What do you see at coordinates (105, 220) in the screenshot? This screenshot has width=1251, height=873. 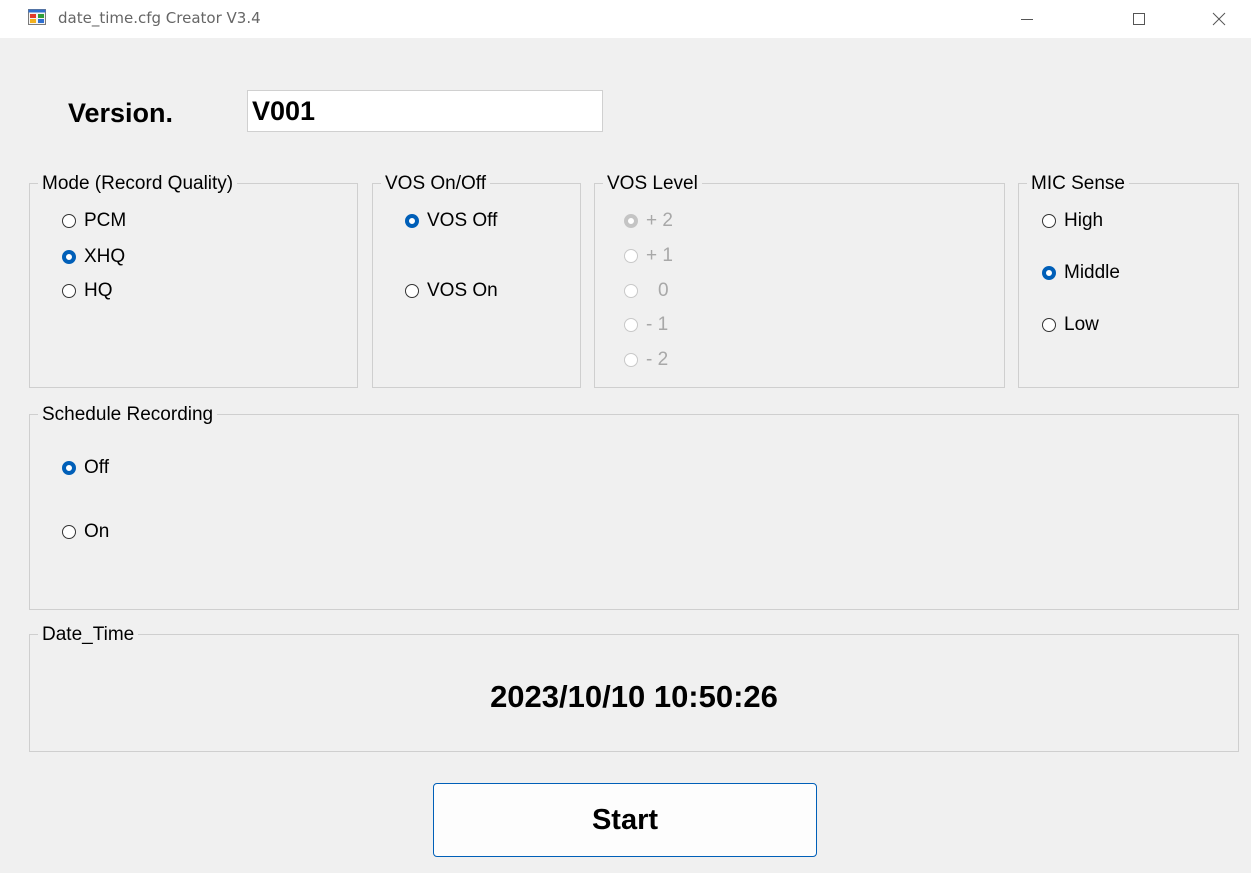 I see `radio-label: PCM` at bounding box center [105, 220].